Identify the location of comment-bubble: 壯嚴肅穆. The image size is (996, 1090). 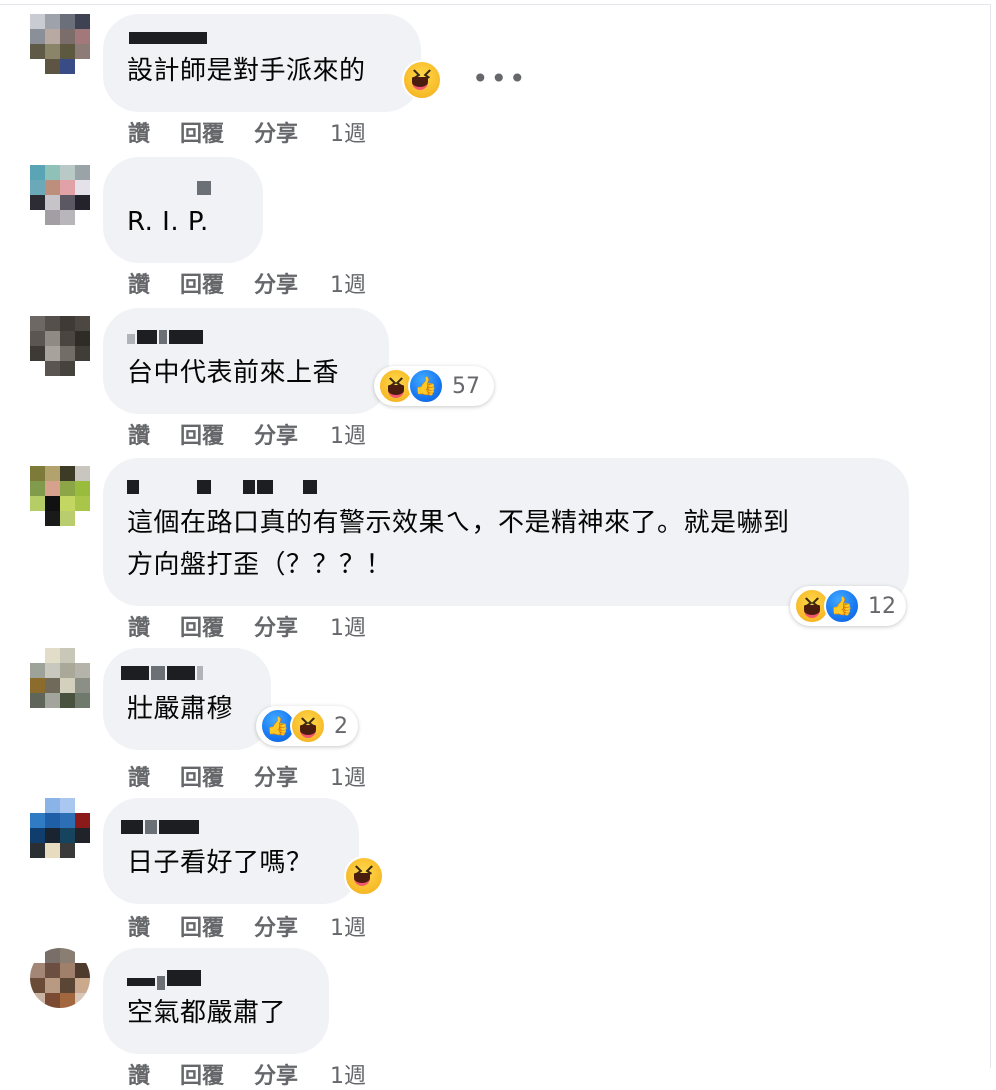
(187, 699).